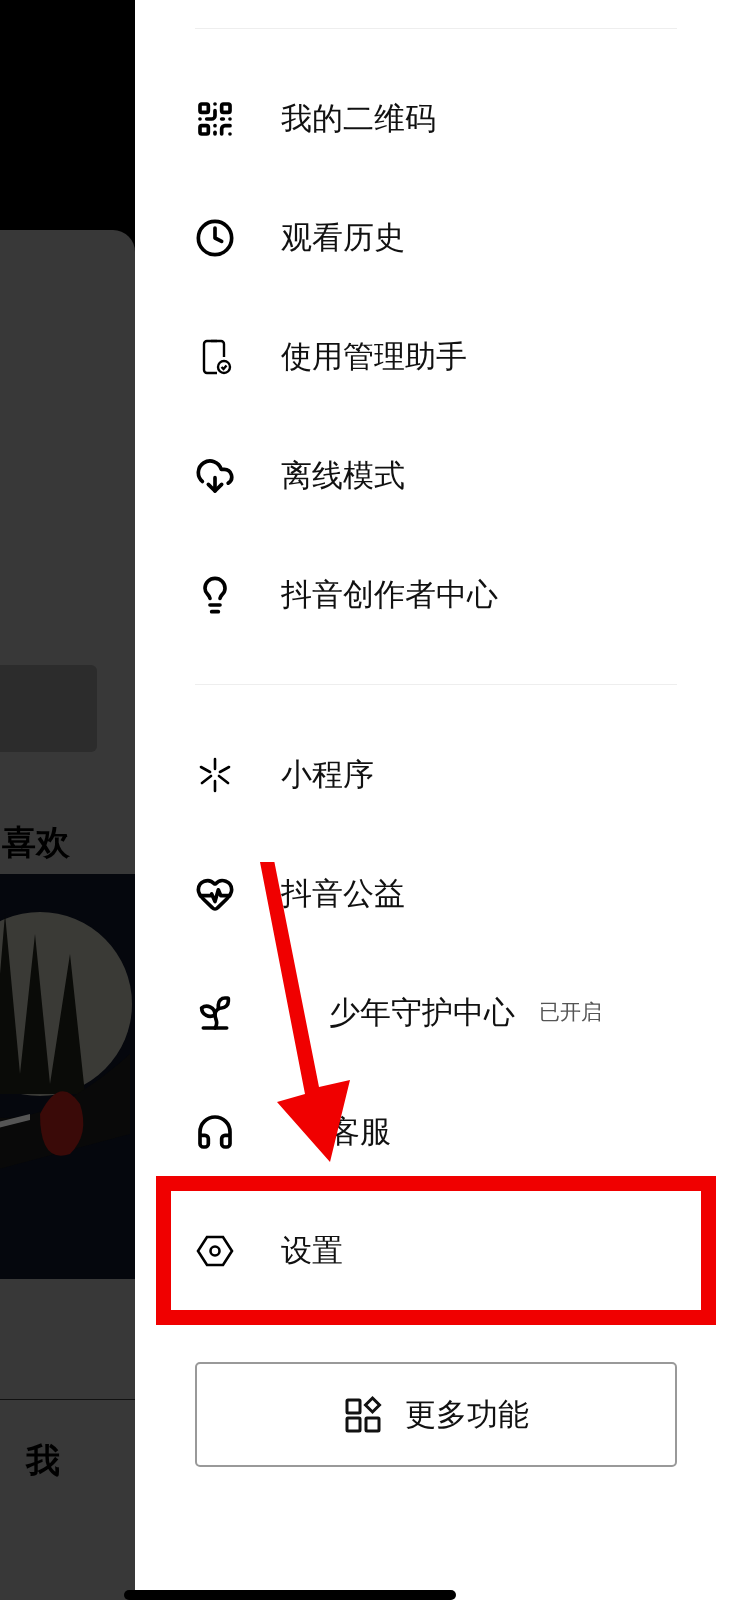 The height and width of the screenshot is (1600, 737). What do you see at coordinates (436, 774) in the screenshot?
I see `menu-item: 小程序` at bounding box center [436, 774].